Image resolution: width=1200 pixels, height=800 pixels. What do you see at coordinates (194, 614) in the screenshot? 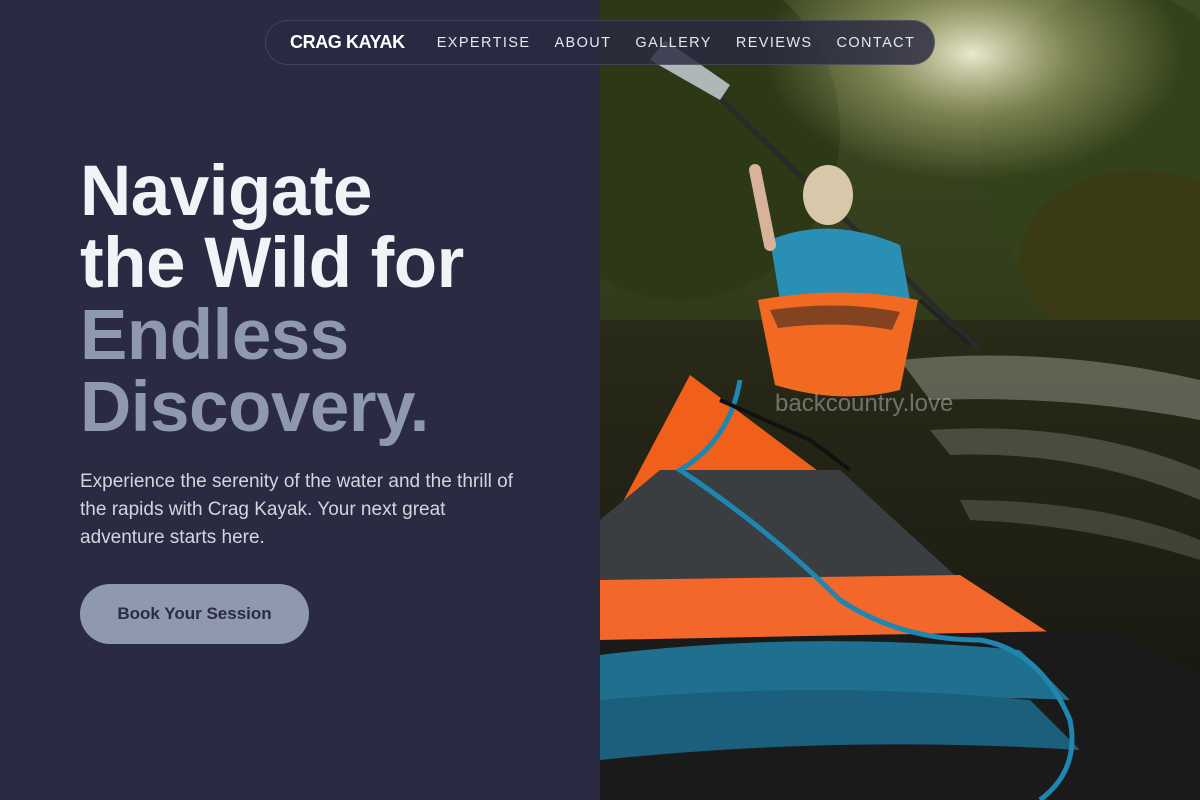
I see `book-session-button: Book Your Session` at bounding box center [194, 614].